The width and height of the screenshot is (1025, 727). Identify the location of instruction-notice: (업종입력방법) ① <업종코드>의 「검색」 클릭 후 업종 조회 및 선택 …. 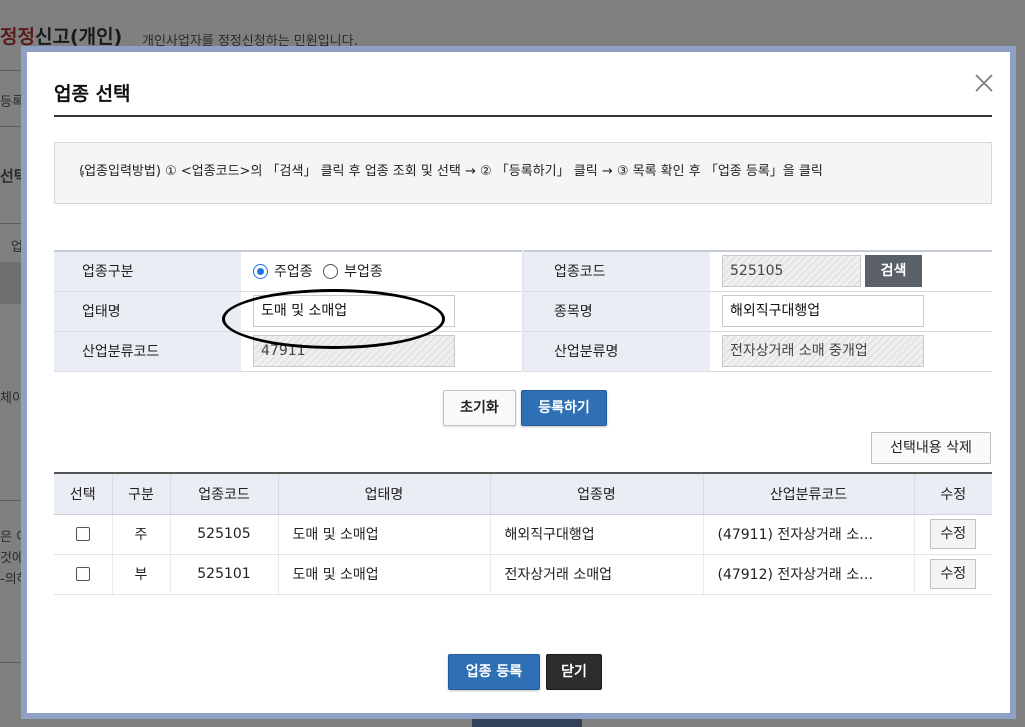
(523, 173).